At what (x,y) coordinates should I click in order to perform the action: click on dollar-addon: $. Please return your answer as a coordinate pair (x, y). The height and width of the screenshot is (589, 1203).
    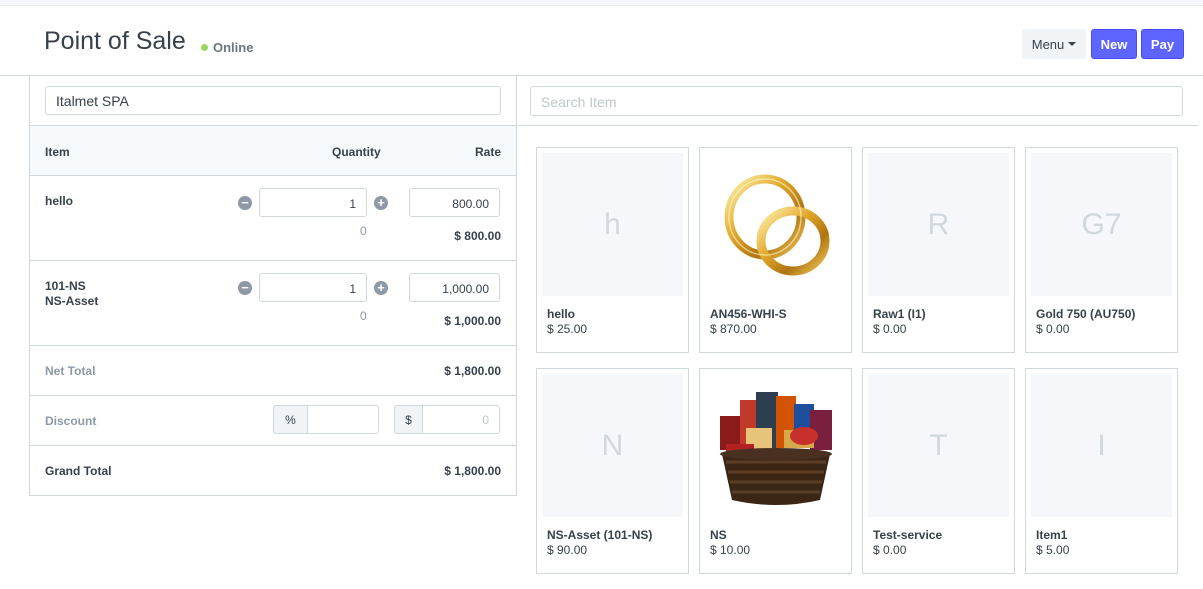
    Looking at the image, I should click on (408, 419).